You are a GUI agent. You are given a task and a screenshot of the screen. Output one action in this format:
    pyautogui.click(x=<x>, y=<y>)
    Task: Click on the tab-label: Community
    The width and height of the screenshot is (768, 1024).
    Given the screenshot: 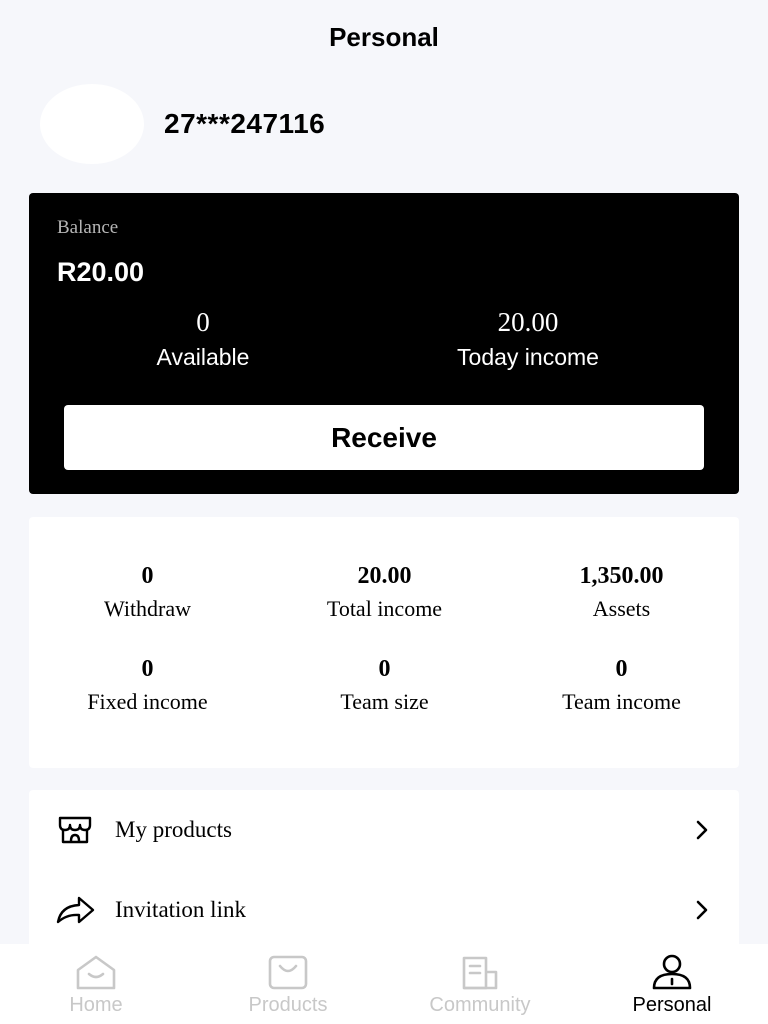 What is the action you would take?
    pyautogui.click(x=480, y=1005)
    